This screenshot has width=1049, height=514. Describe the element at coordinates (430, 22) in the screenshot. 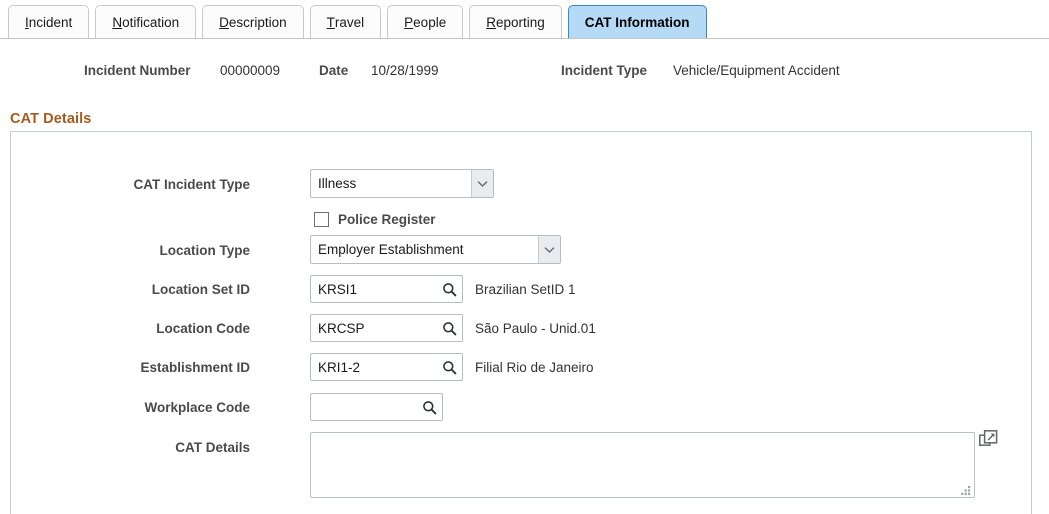

I see `tab-people-label: eople` at that location.